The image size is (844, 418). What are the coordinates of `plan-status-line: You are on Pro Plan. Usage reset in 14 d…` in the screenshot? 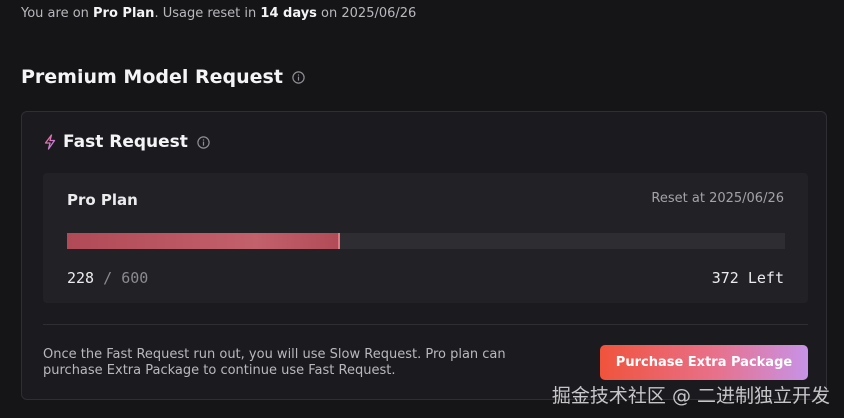 It's located at (218, 13).